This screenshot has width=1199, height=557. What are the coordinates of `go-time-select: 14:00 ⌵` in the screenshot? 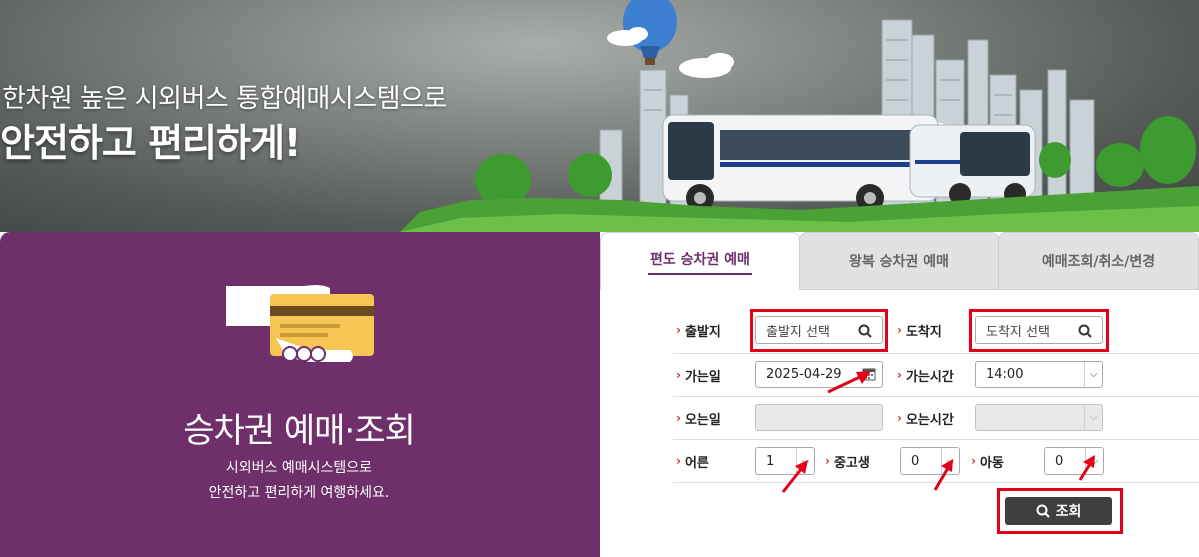 It's located at (1039, 374).